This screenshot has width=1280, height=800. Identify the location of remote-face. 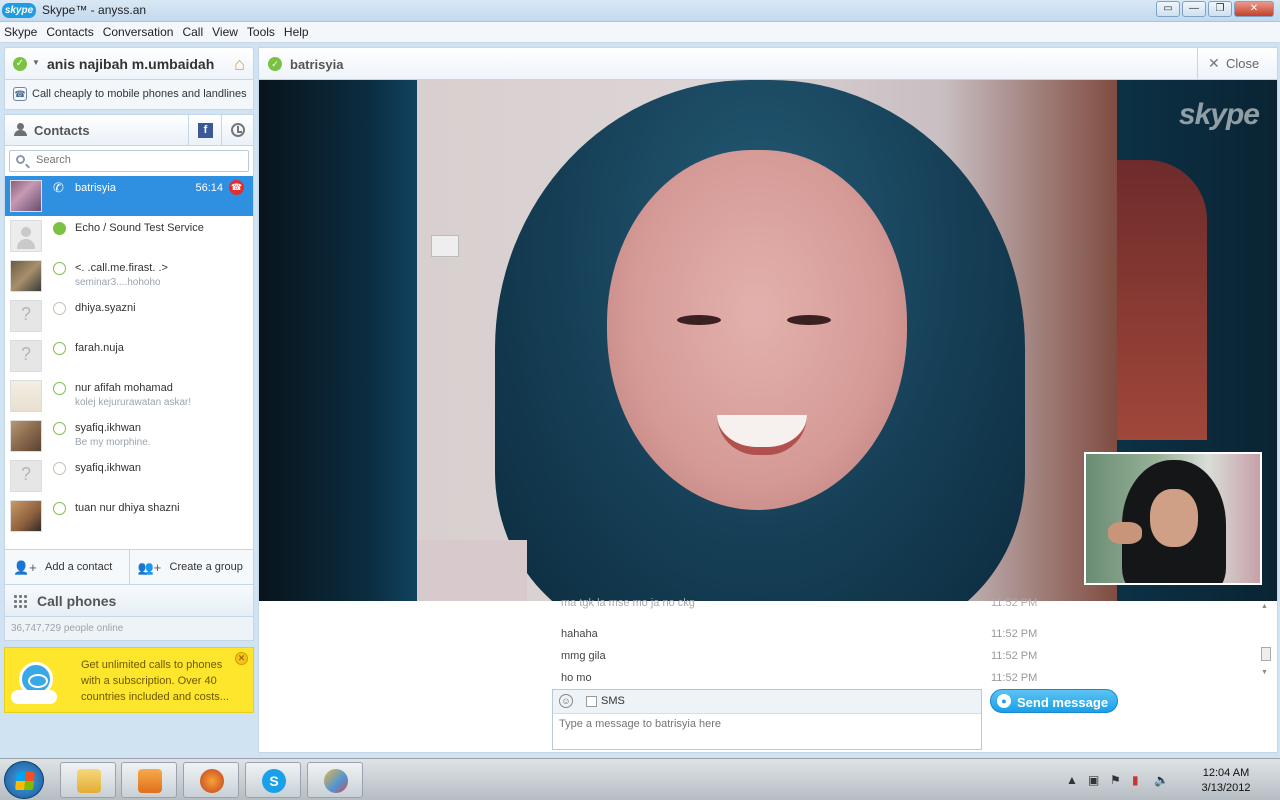
(757, 330).